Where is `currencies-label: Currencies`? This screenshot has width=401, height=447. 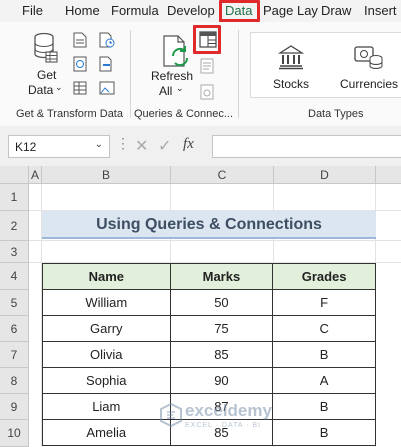 currencies-label: Currencies is located at coordinates (369, 84).